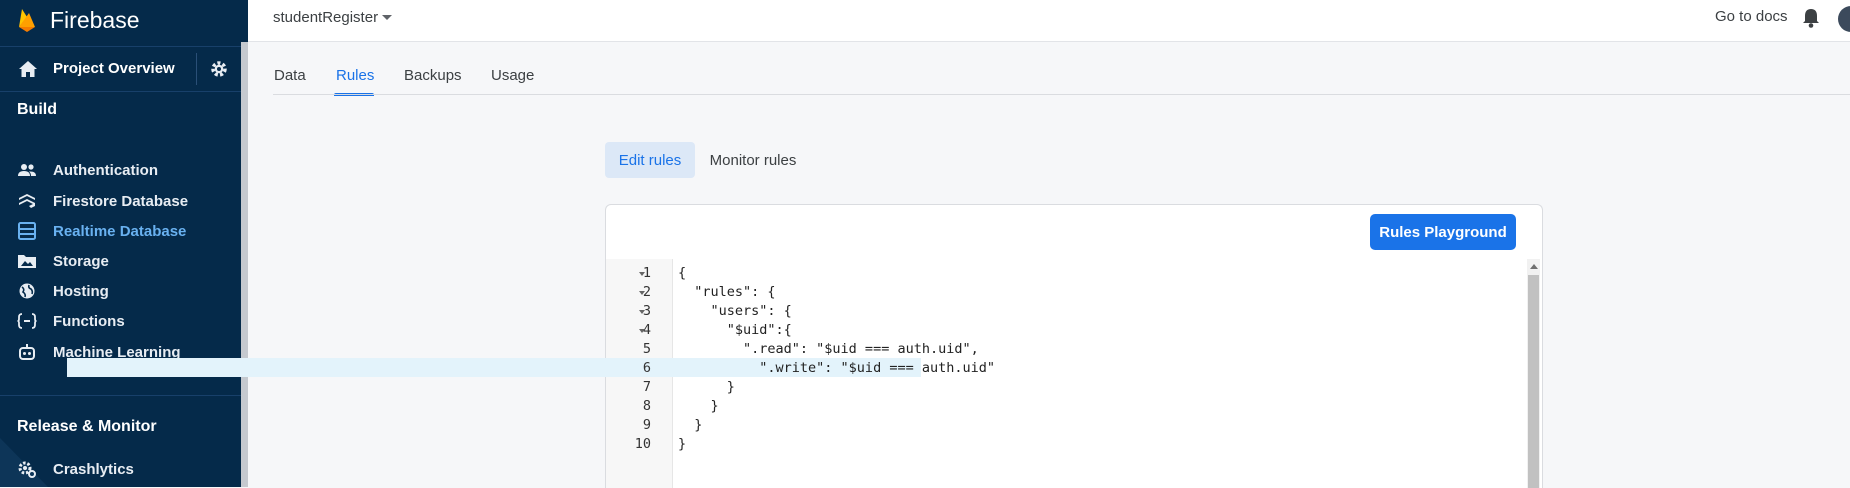 Image resolution: width=1850 pixels, height=488 pixels. What do you see at coordinates (682, 273) in the screenshot?
I see `code-line: {` at bounding box center [682, 273].